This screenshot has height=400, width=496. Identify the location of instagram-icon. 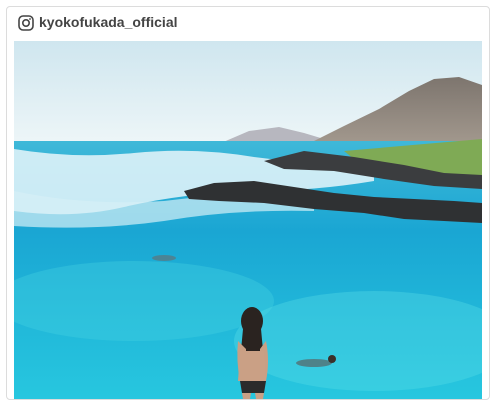
(26, 23).